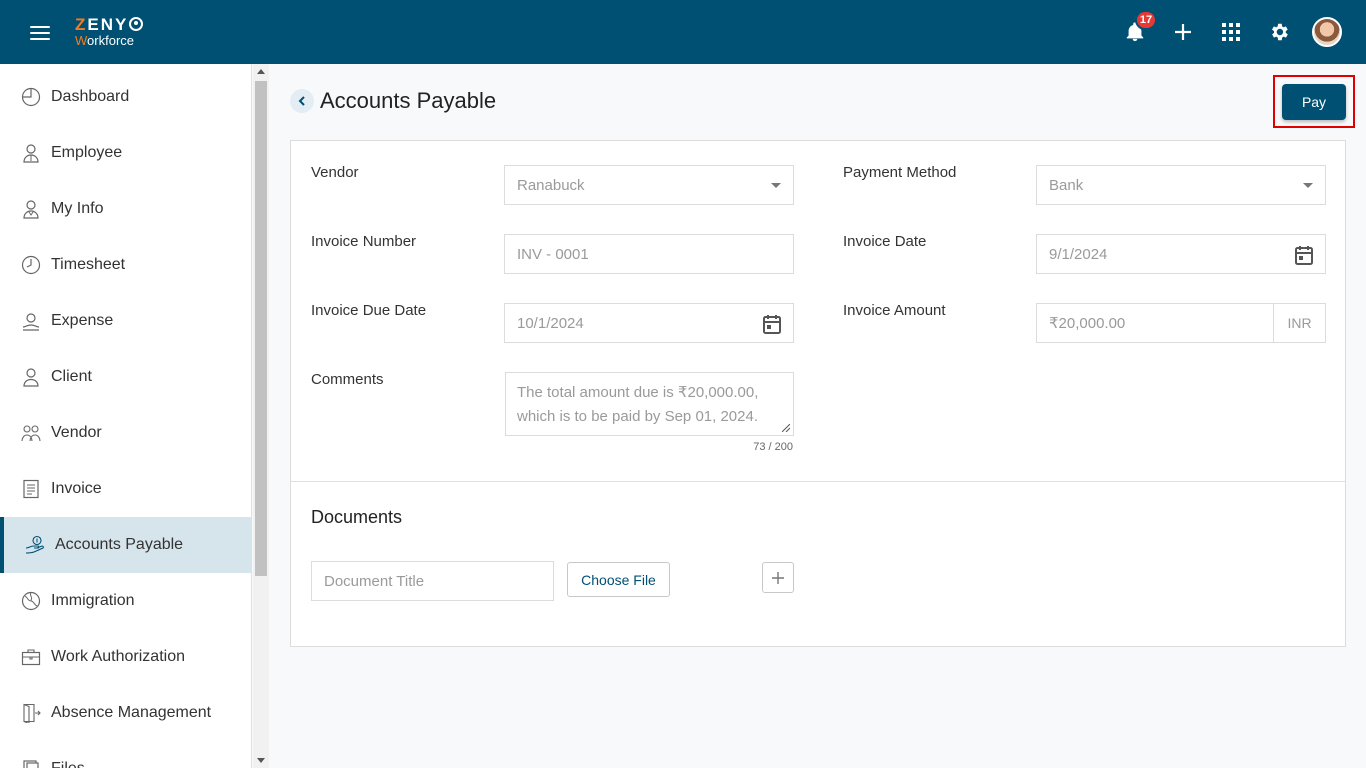 Image resolution: width=1366 pixels, height=768 pixels. I want to click on invoice-date-label: Invoice Date, so click(885, 241).